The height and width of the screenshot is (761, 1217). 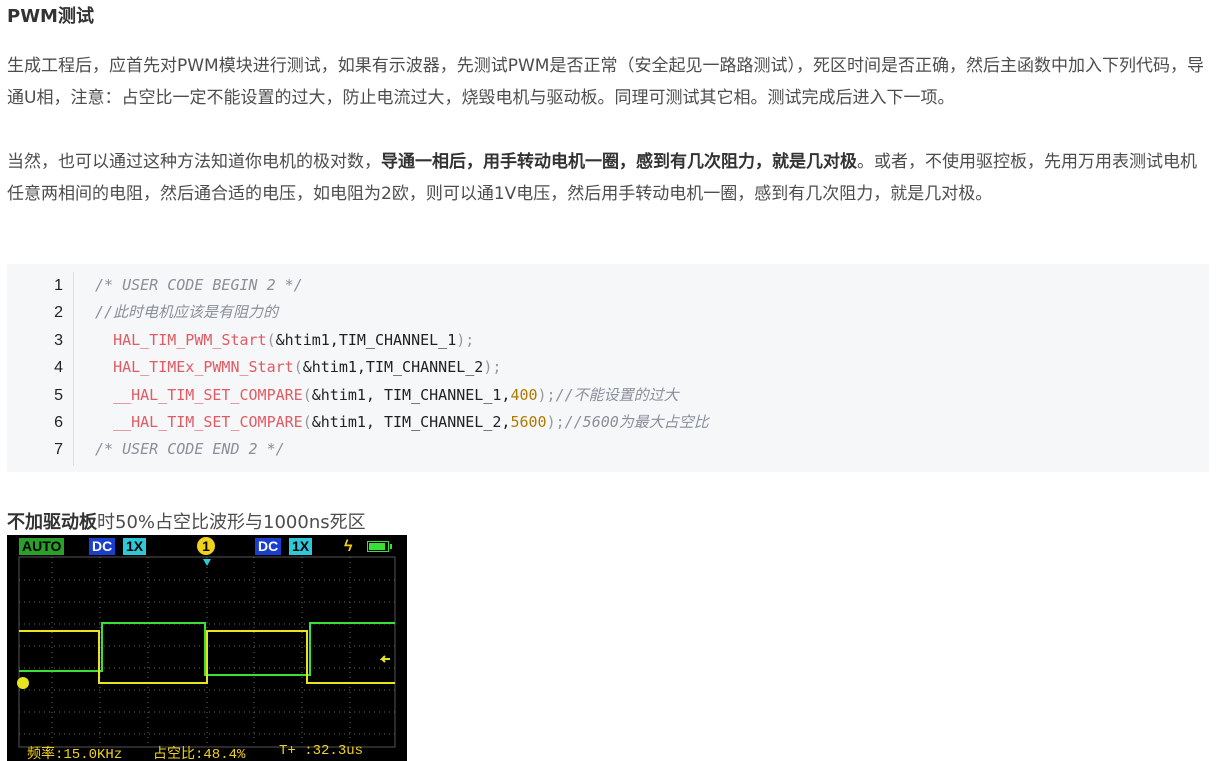 I want to click on line-number: 6, so click(x=58, y=422).